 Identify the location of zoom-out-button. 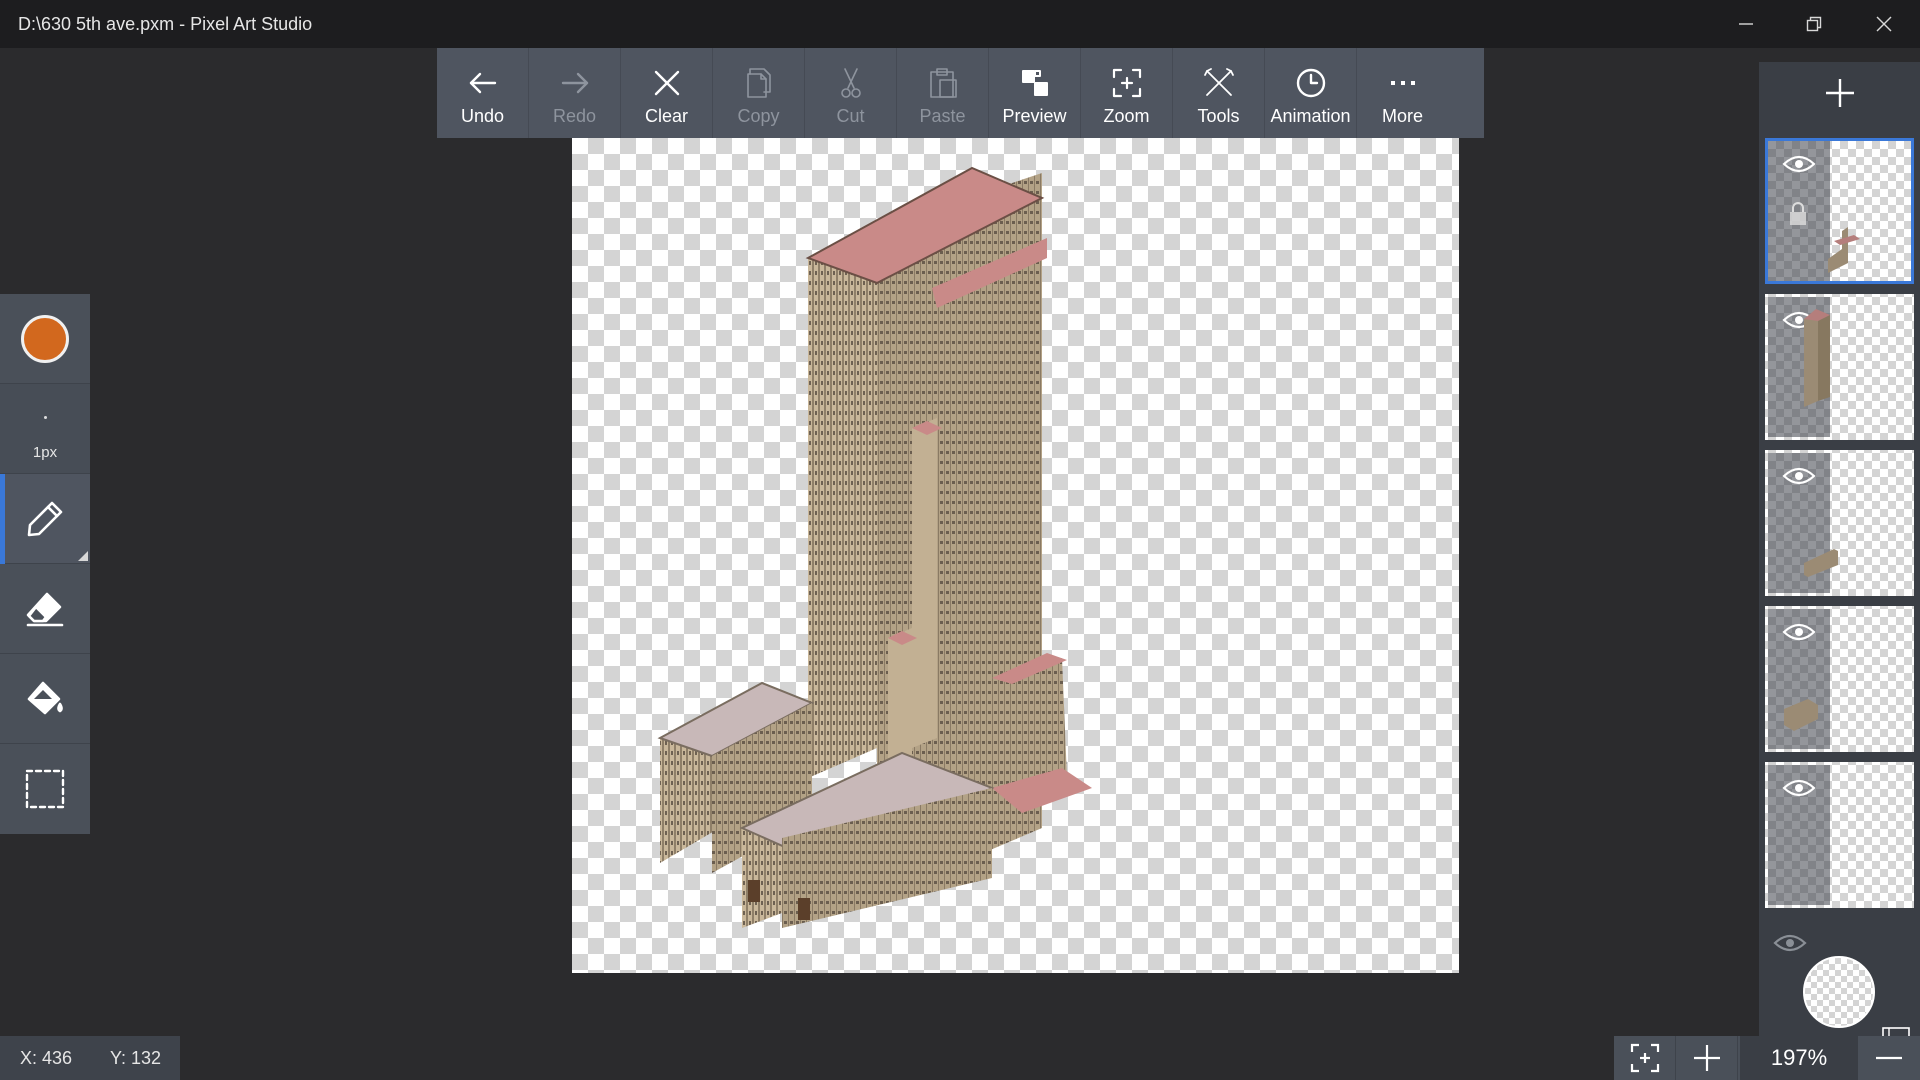
(1889, 1058).